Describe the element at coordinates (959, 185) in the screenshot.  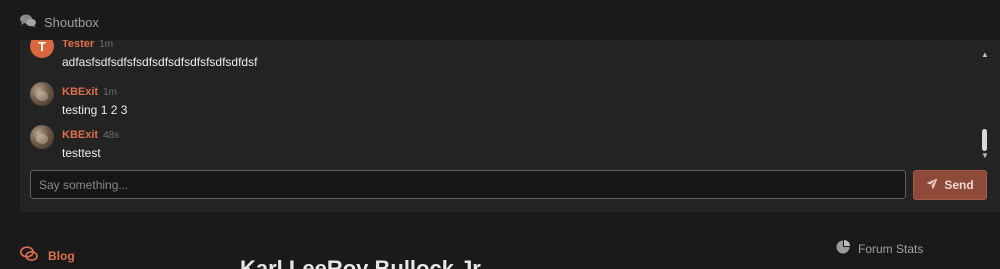
I see `send-button-label: Send` at that location.